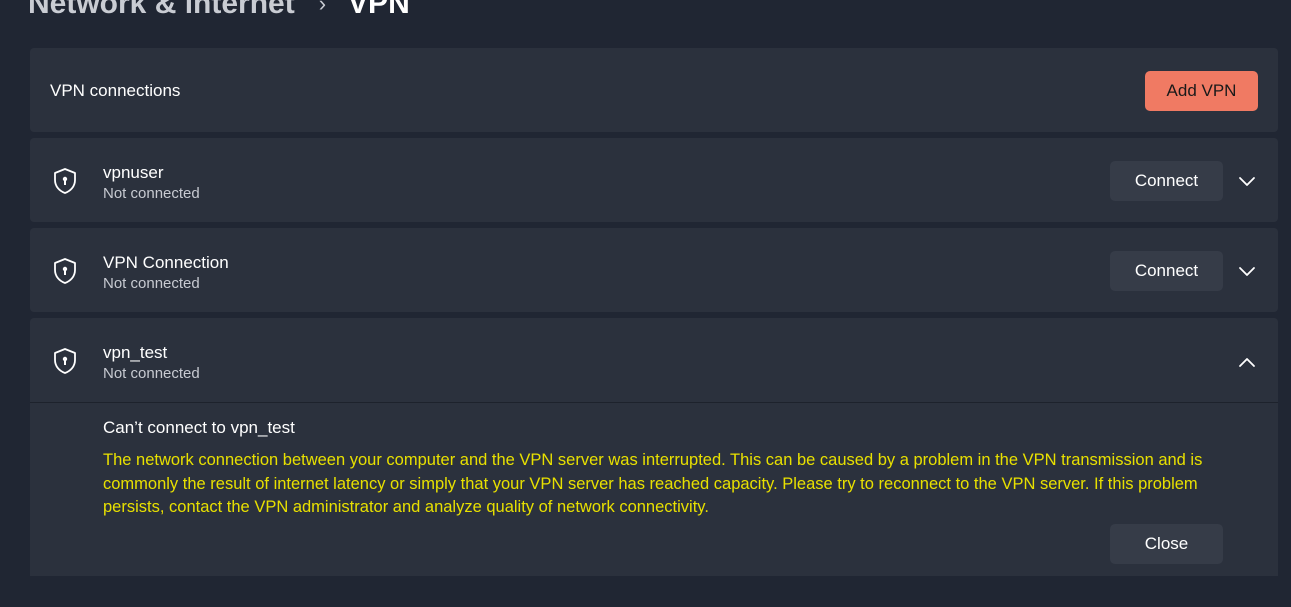 The height and width of the screenshot is (607, 1291). What do you see at coordinates (654, 90) in the screenshot?
I see `vpn-connections-header: VPN connections Add VPN` at bounding box center [654, 90].